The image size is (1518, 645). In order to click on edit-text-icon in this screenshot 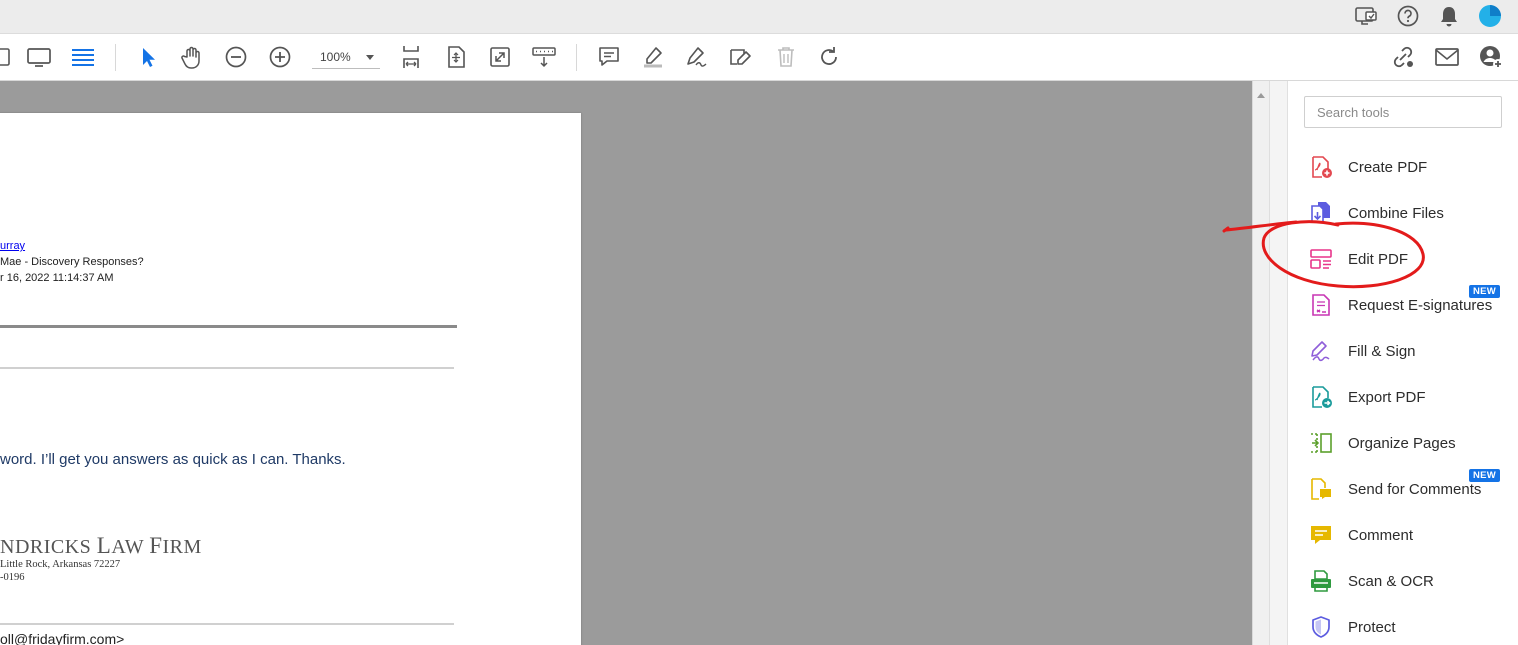, I will do `click(741, 57)`.